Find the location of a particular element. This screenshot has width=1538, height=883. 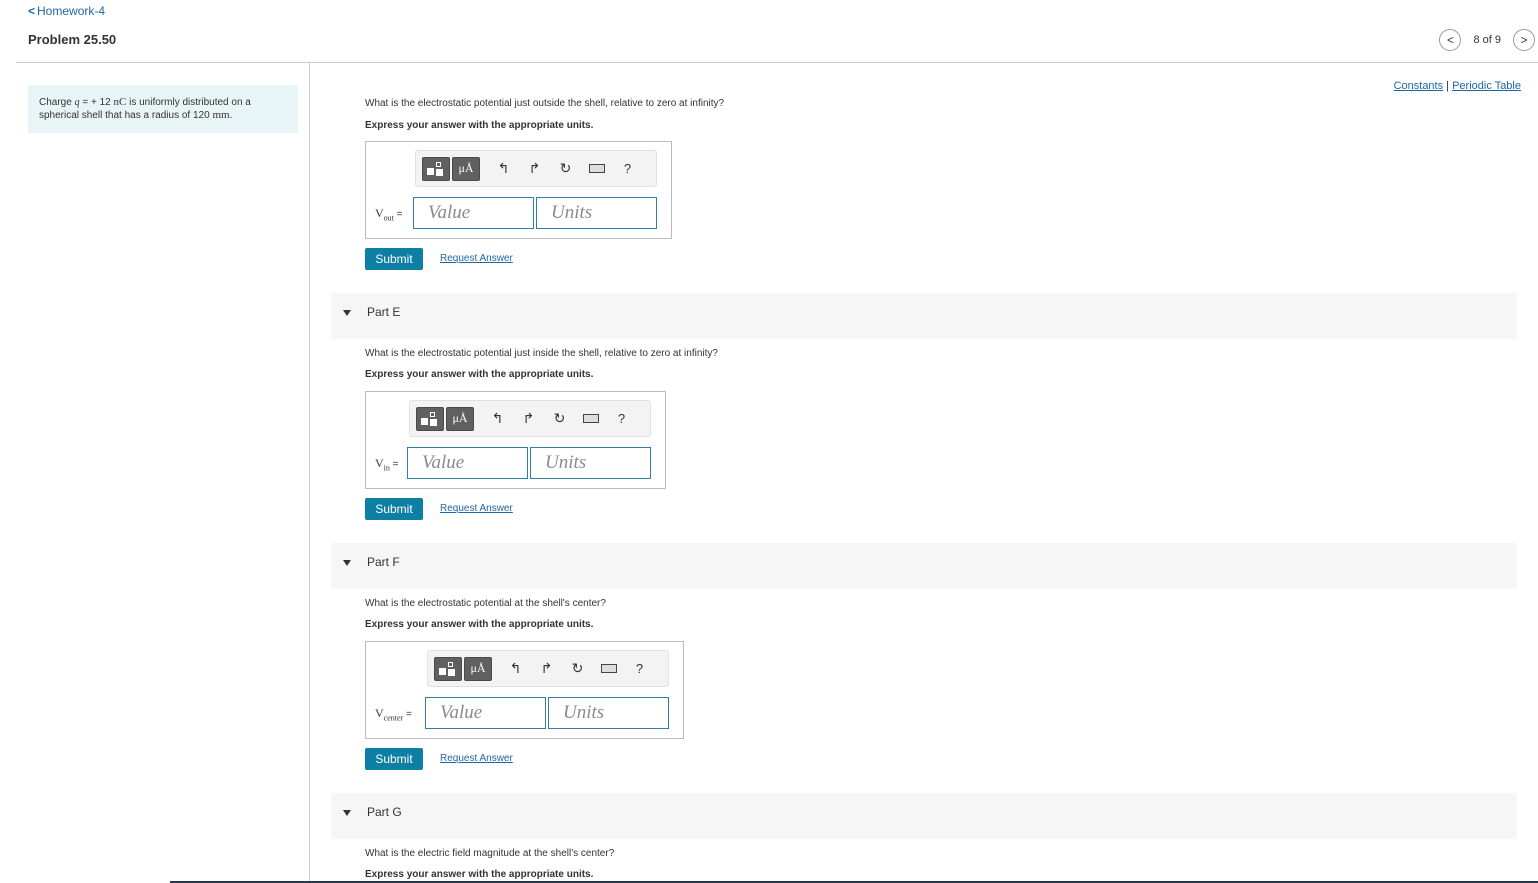

pager-position: 8 of 9 is located at coordinates (1487, 40).